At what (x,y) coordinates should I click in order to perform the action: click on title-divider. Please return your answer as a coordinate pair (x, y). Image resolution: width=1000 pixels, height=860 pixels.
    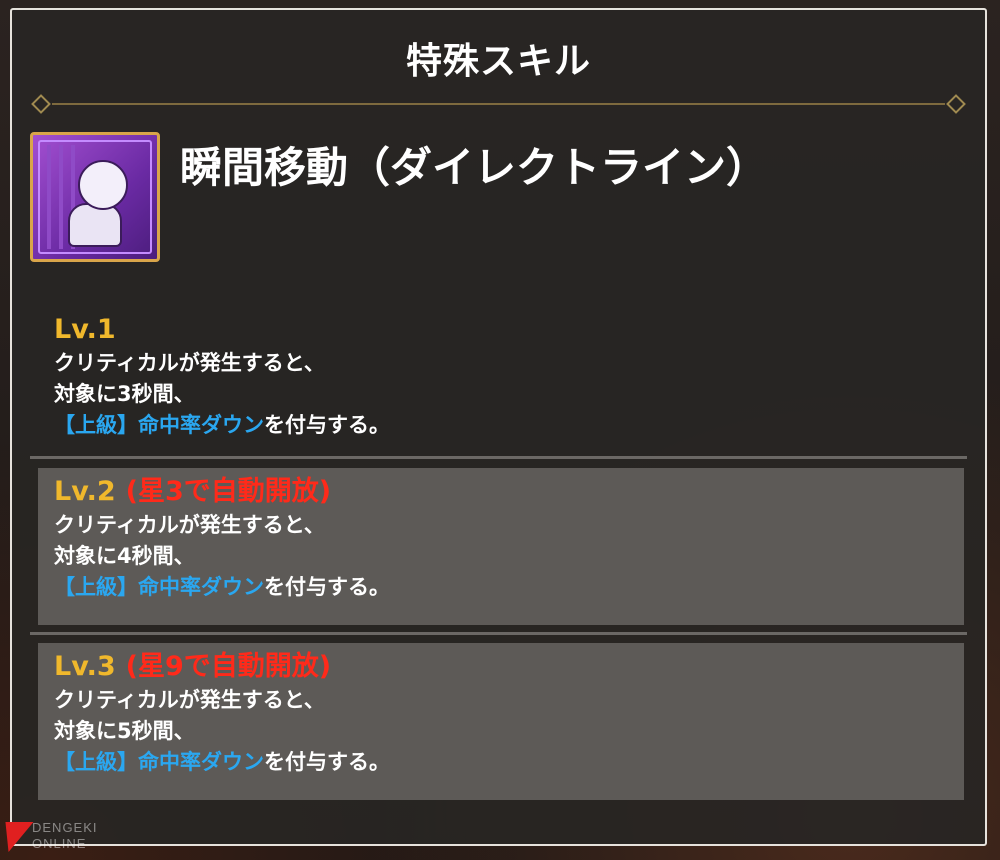
    Looking at the image, I should click on (498, 104).